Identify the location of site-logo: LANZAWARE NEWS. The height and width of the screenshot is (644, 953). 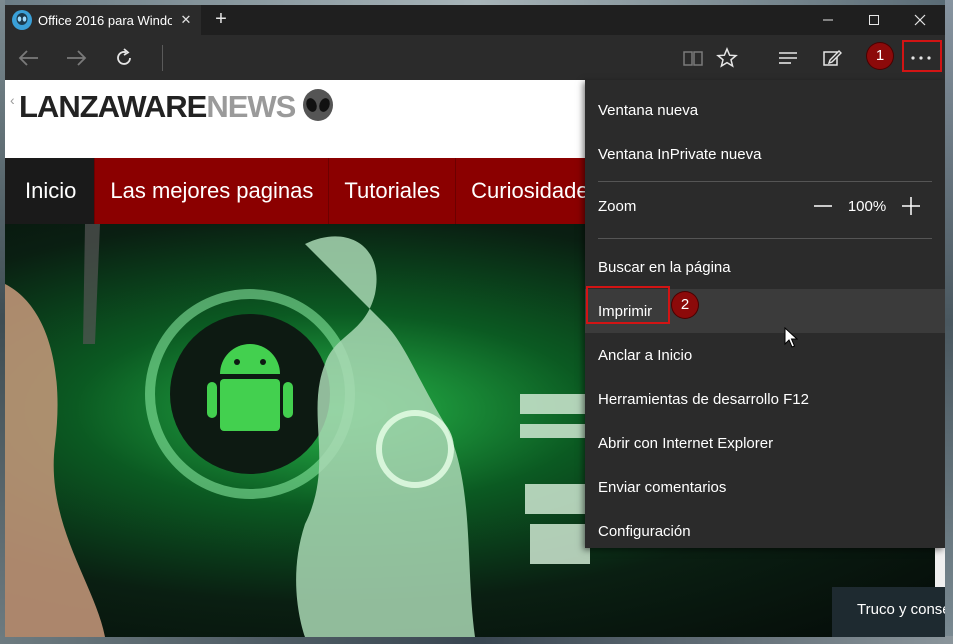
(177, 107).